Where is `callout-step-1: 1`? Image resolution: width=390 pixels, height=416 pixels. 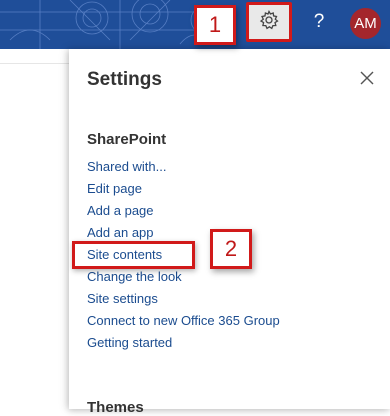 callout-step-1: 1 is located at coordinates (215, 25).